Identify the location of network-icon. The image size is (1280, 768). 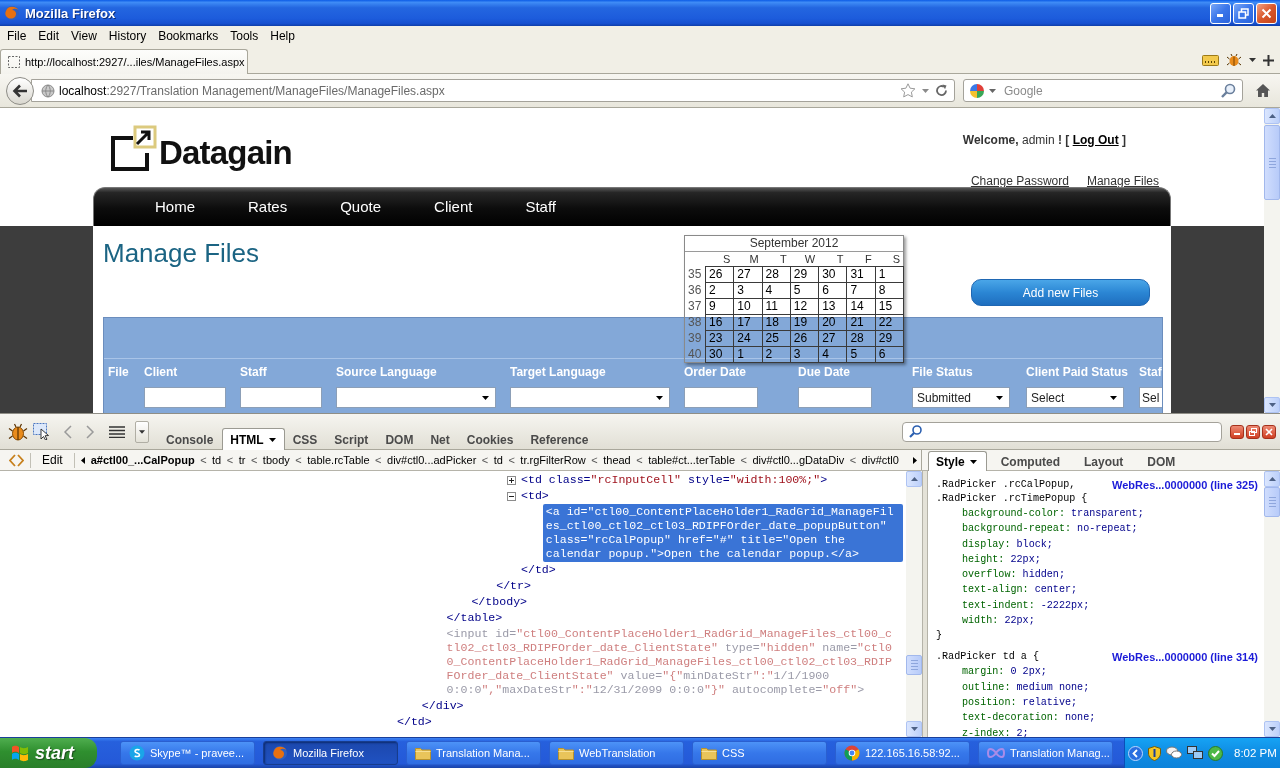
(1195, 753).